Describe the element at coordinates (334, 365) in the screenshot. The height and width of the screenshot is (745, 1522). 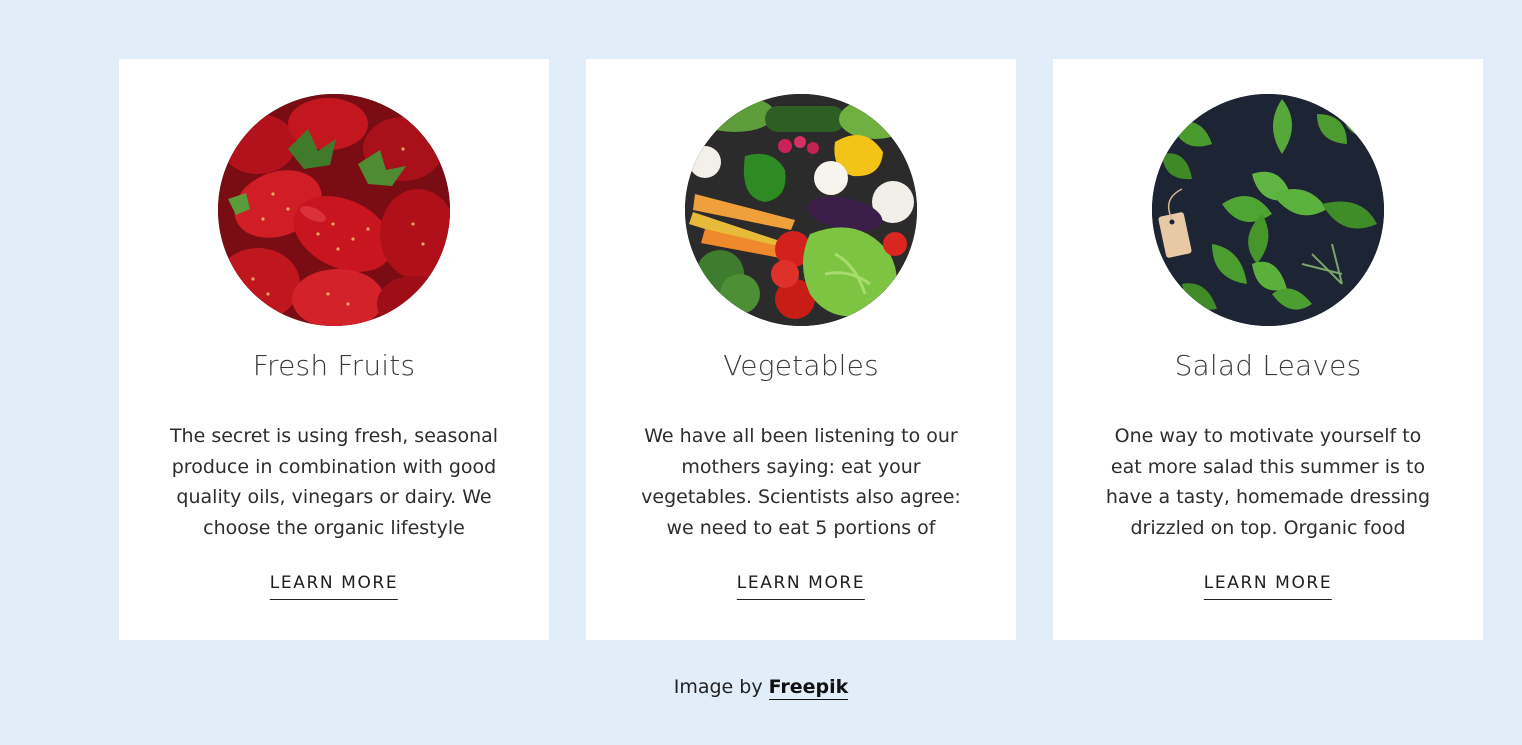
I see `card-title: Fresh Fruits` at that location.